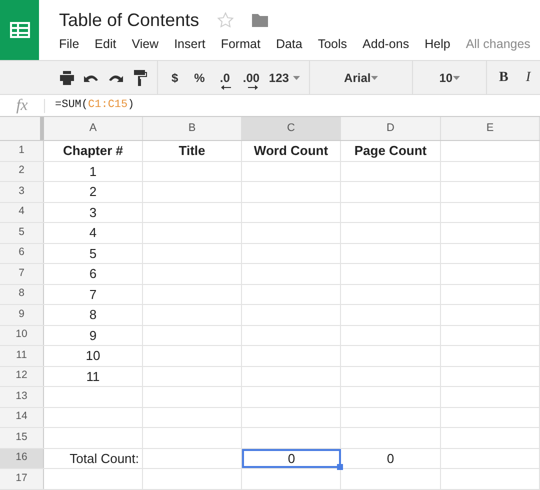 This screenshot has height=490, width=540. I want to click on font-size-select: 10, so click(449, 78).